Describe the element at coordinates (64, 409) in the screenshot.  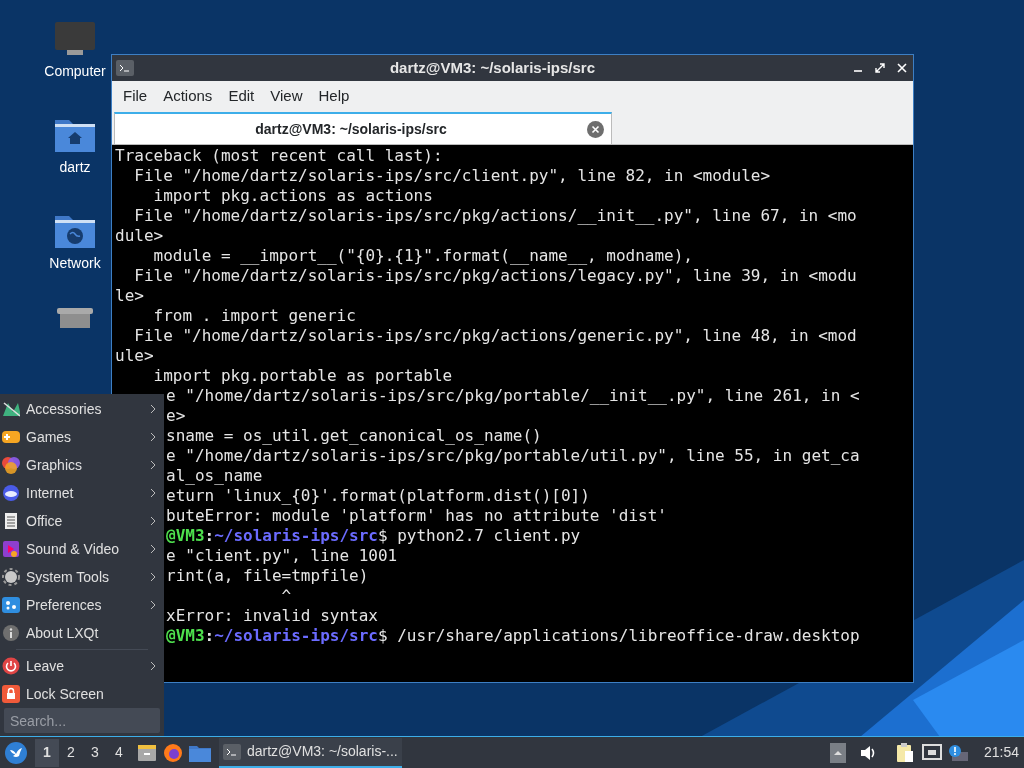
I see `menu-entry-label: Accessories` at that location.